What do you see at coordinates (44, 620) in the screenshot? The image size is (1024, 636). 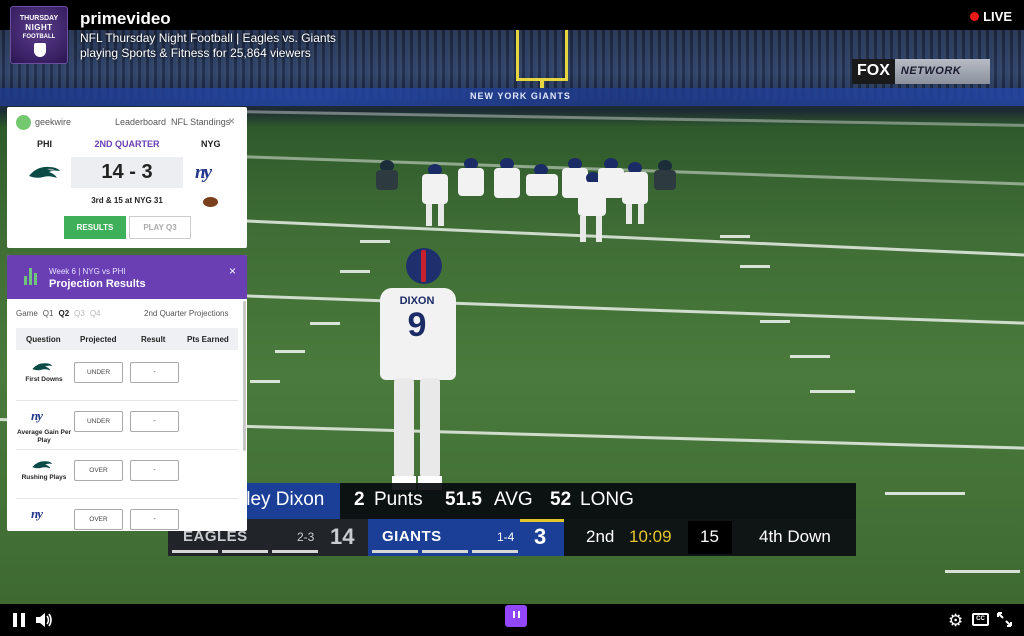 I see `volume-icon` at bounding box center [44, 620].